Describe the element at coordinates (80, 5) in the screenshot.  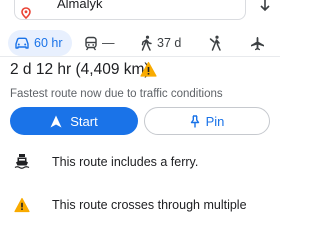
I see `destination-input: Almalyk` at that location.